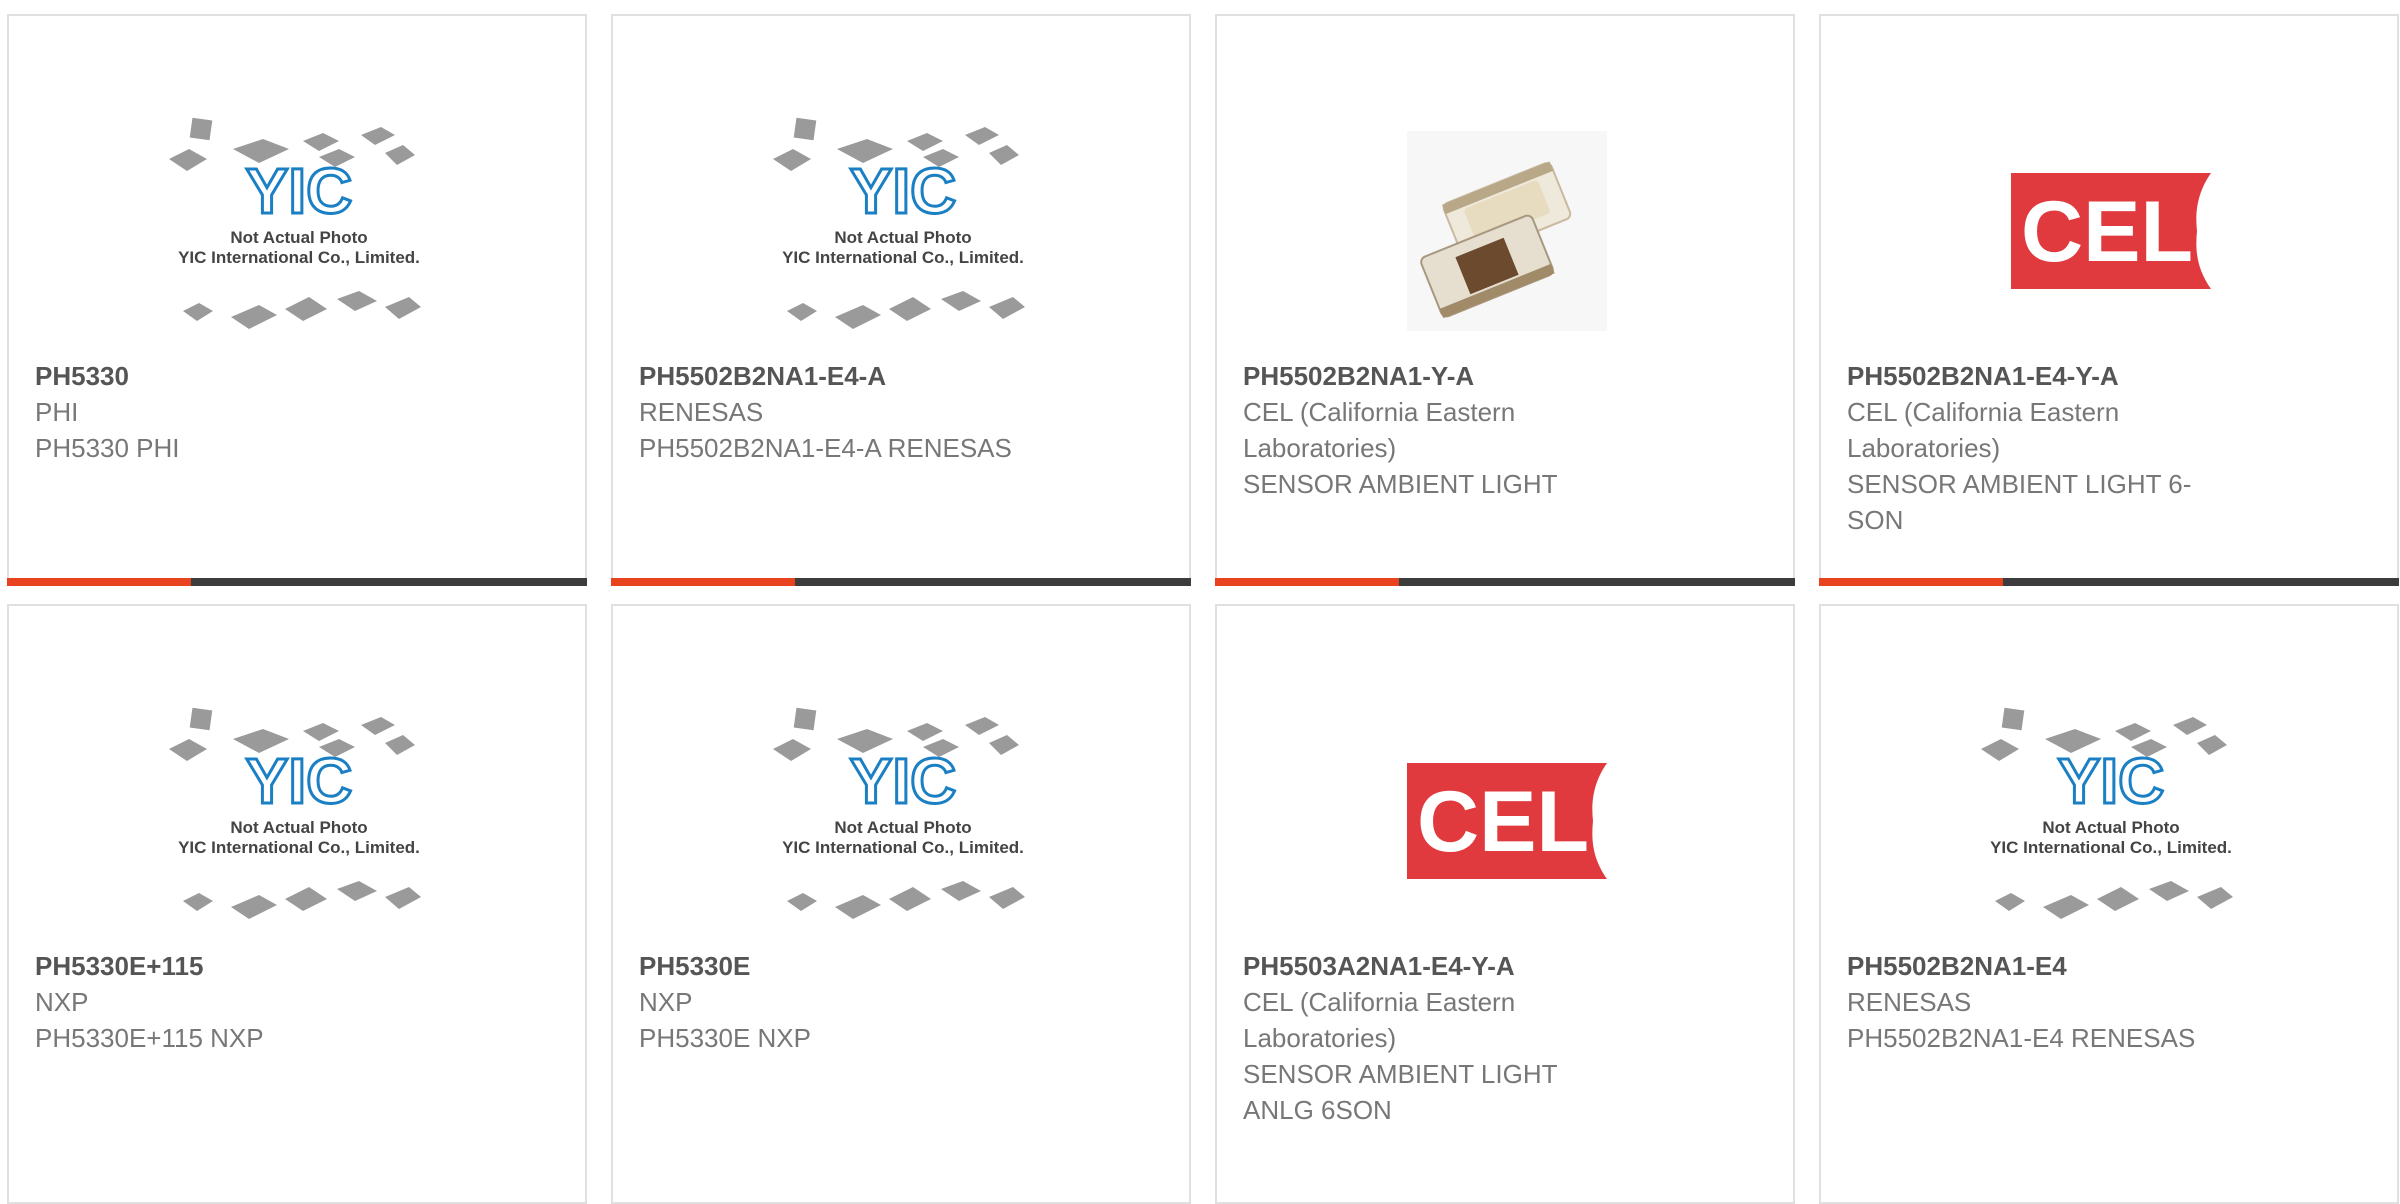 This screenshot has width=2400, height=1204. I want to click on sensor-photo, so click(1507, 231).